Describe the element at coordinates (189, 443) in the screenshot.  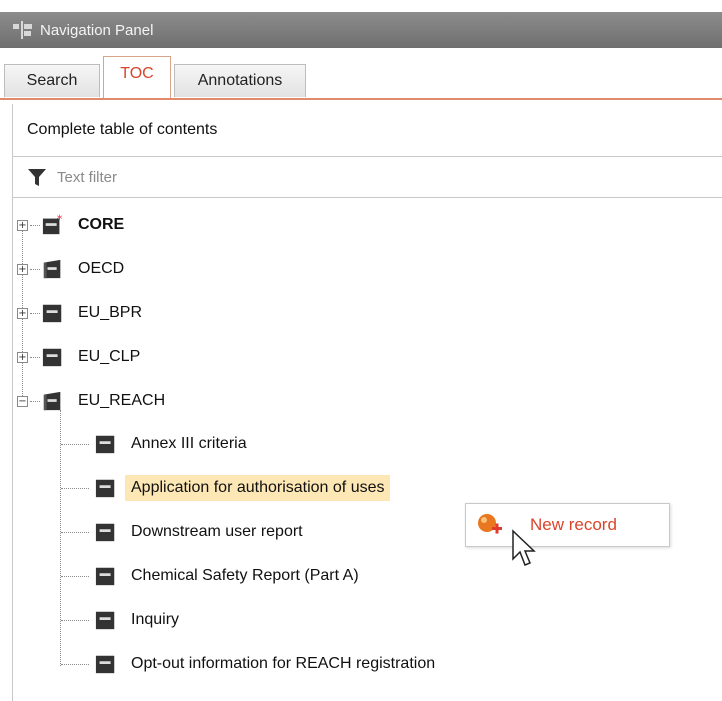
I see `tree-leaf-label: Annex III criteria` at that location.